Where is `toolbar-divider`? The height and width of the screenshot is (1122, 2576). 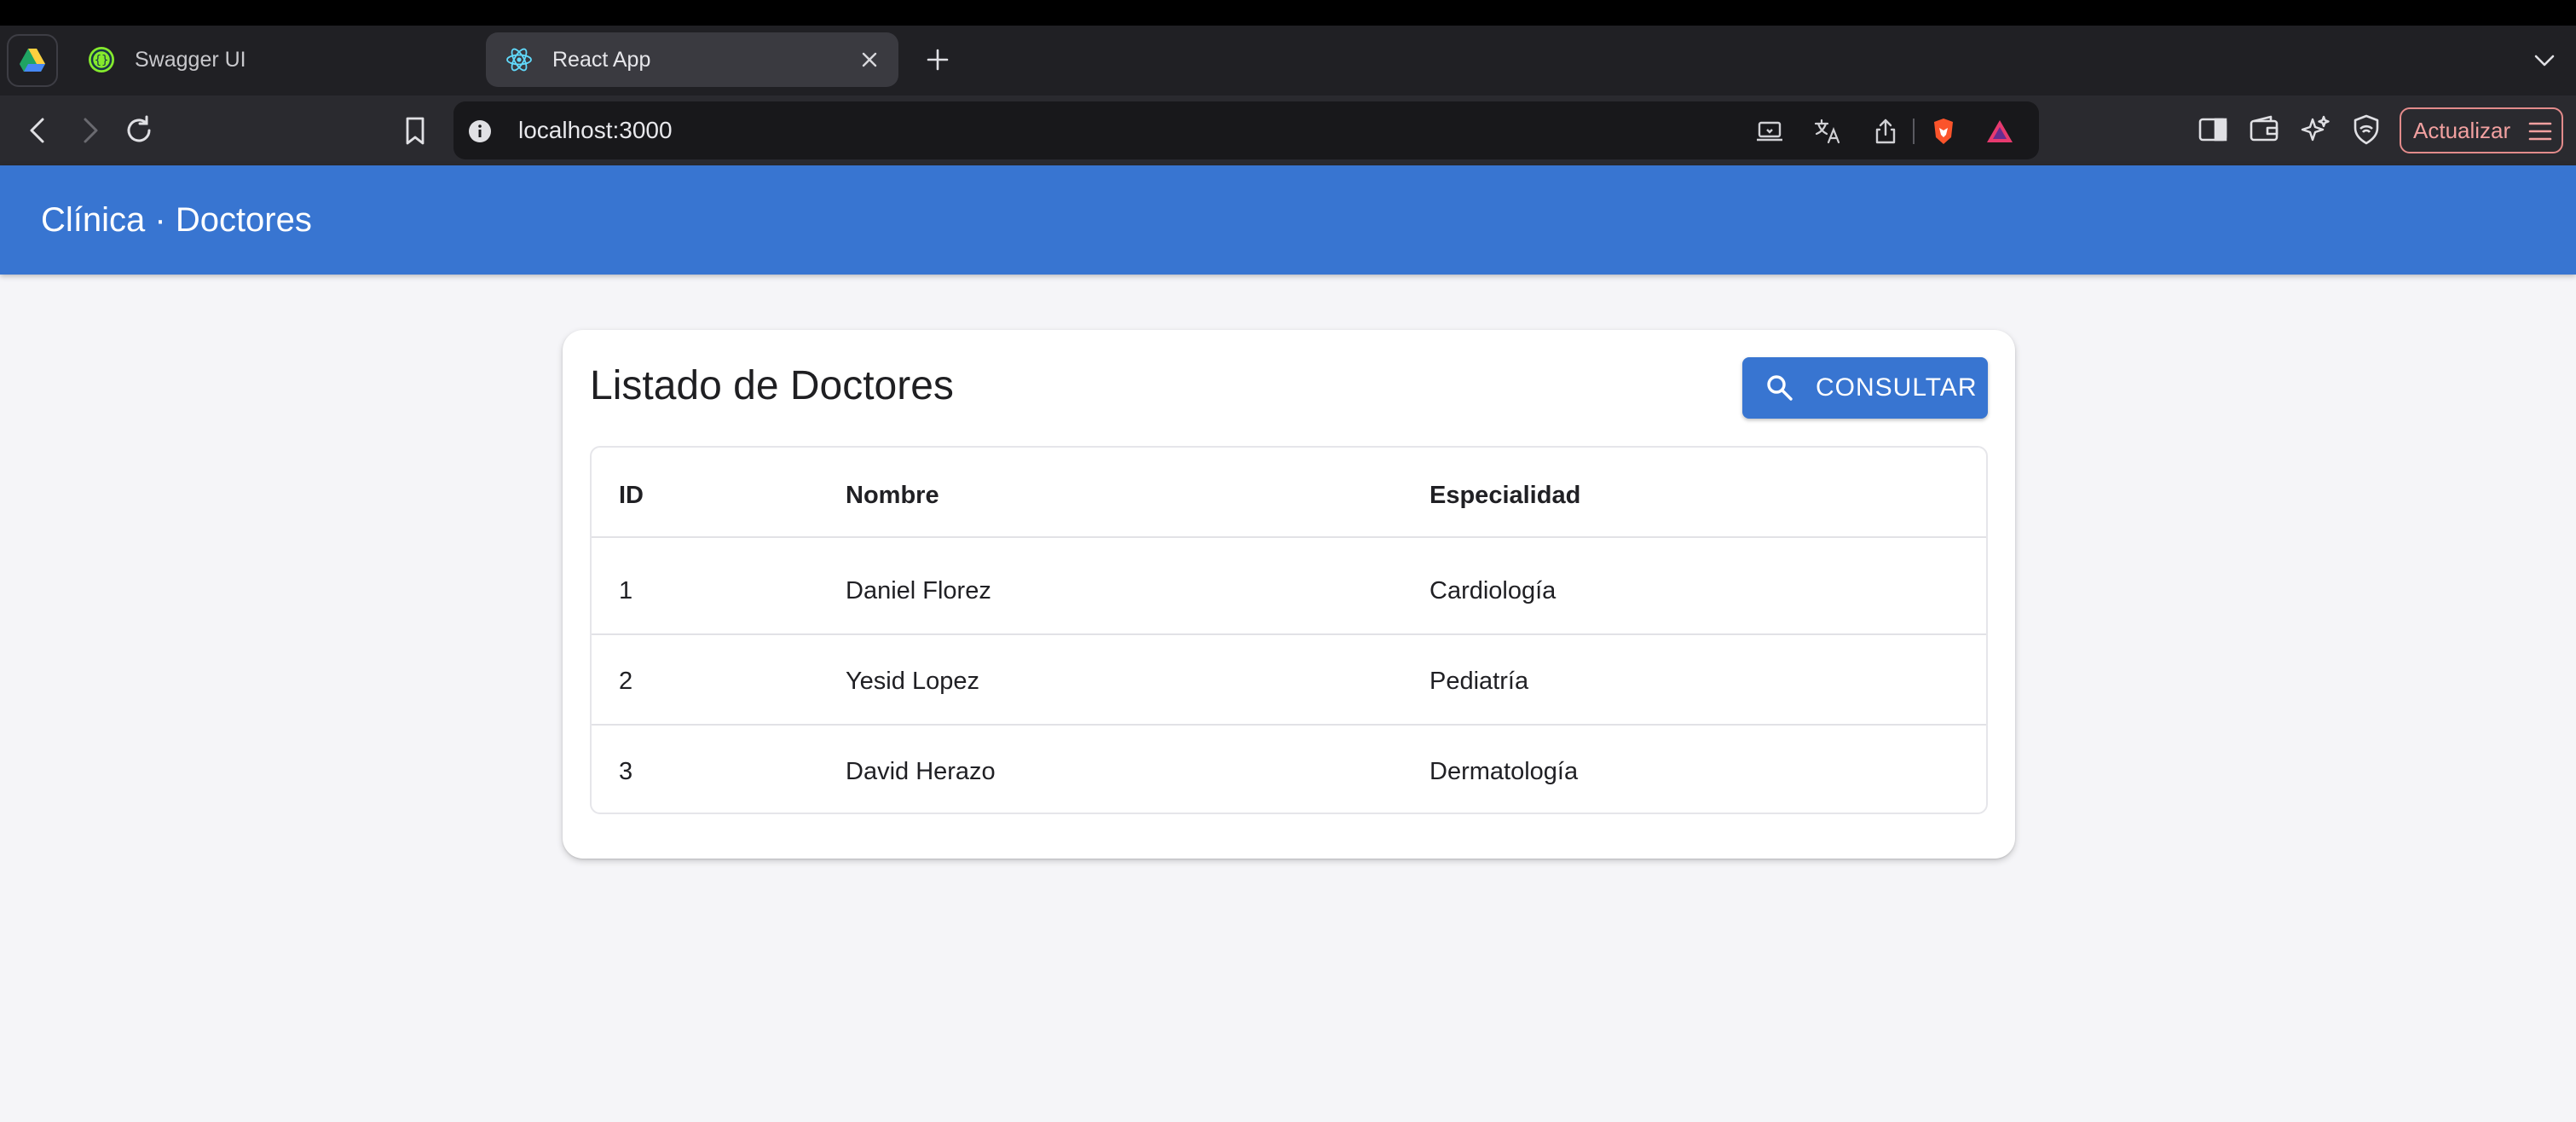 toolbar-divider is located at coordinates (1914, 131).